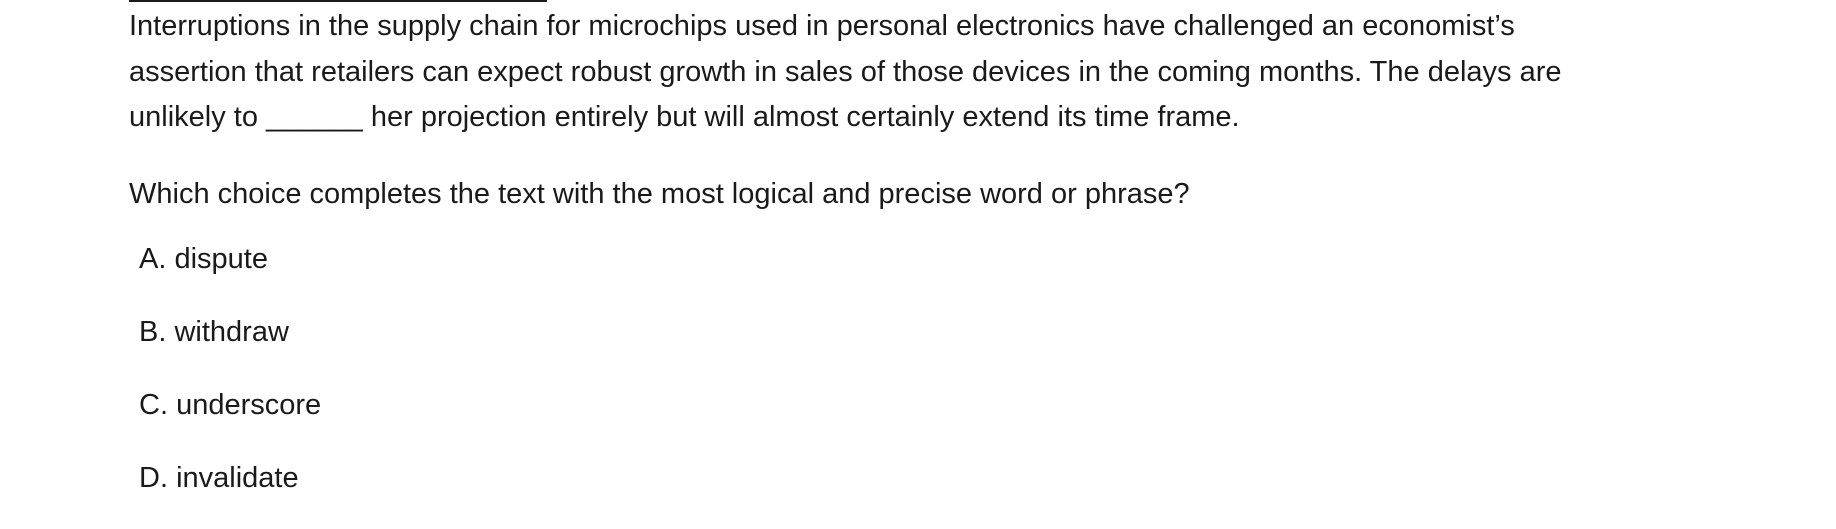 This screenshot has width=1836, height=529. I want to click on choice-c: C. underscore, so click(230, 419).